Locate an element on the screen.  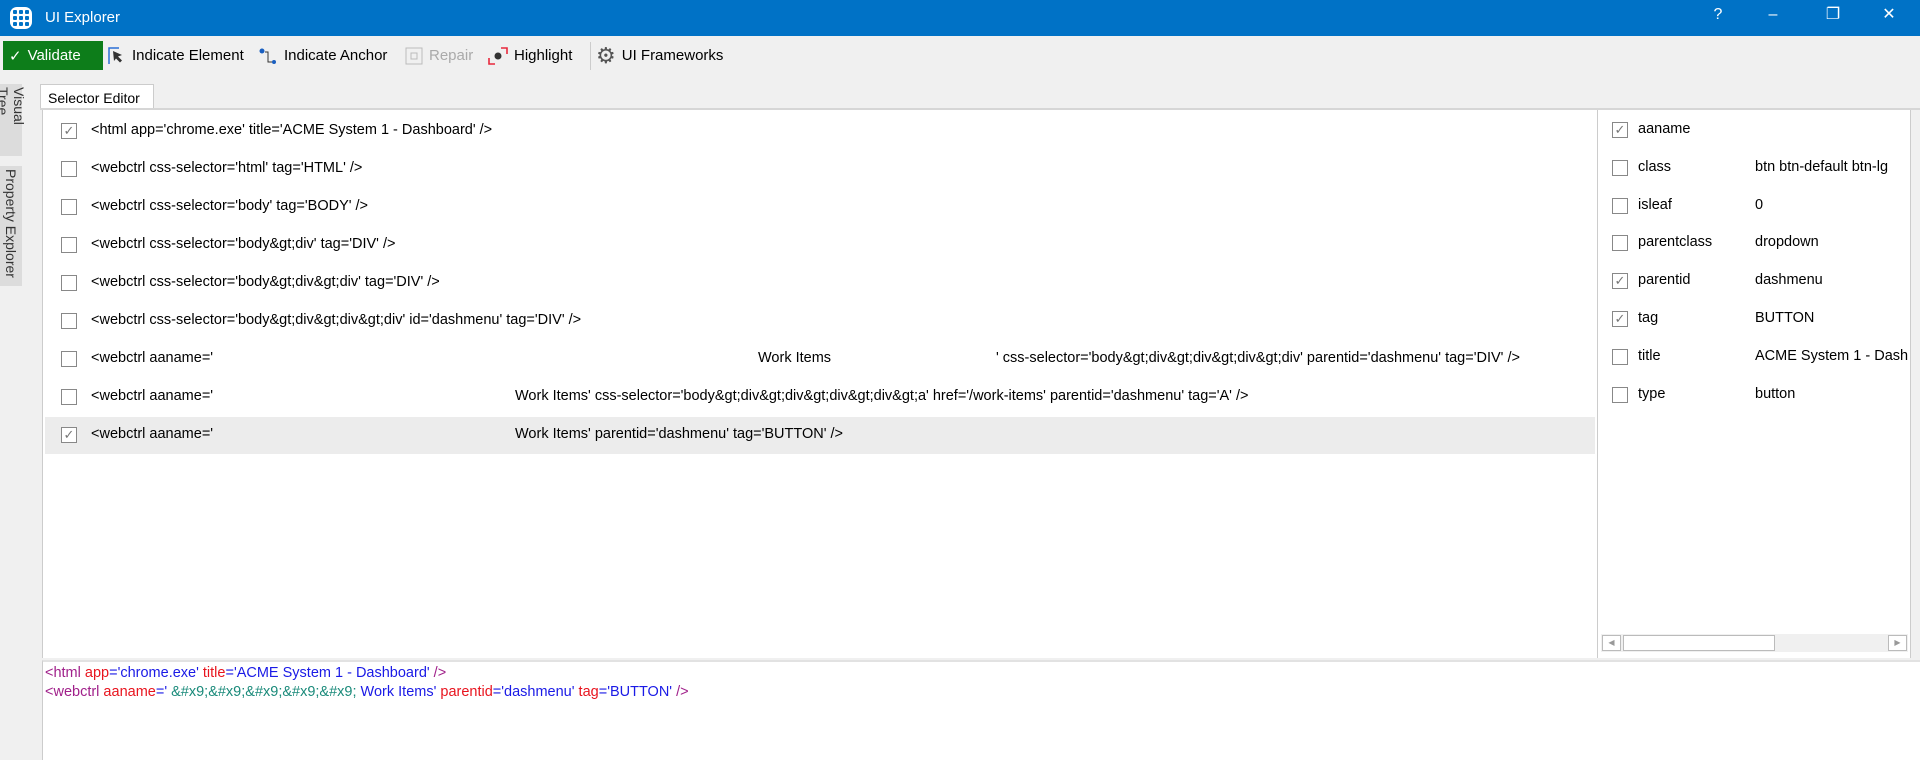
indicate-element-button: Indicate Element is located at coordinates (176, 55).